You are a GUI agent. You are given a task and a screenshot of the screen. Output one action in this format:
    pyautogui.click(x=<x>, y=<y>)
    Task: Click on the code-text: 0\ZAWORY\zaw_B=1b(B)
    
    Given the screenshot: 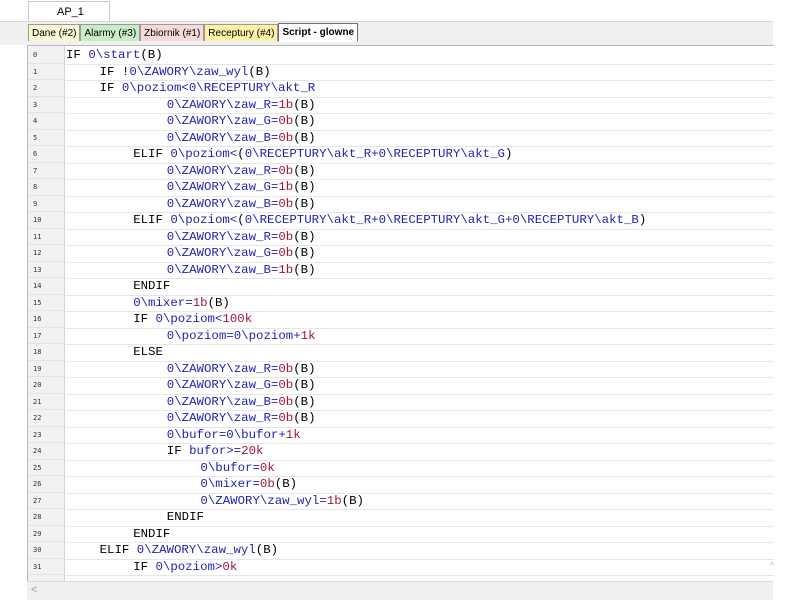 What is the action you would take?
    pyautogui.click(x=420, y=270)
    